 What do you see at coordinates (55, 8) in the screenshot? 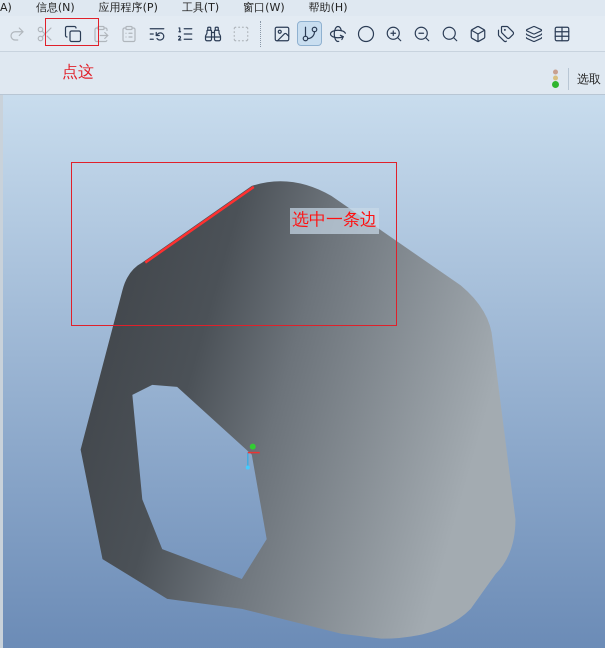
I see `menu-item: 信息(N)` at bounding box center [55, 8].